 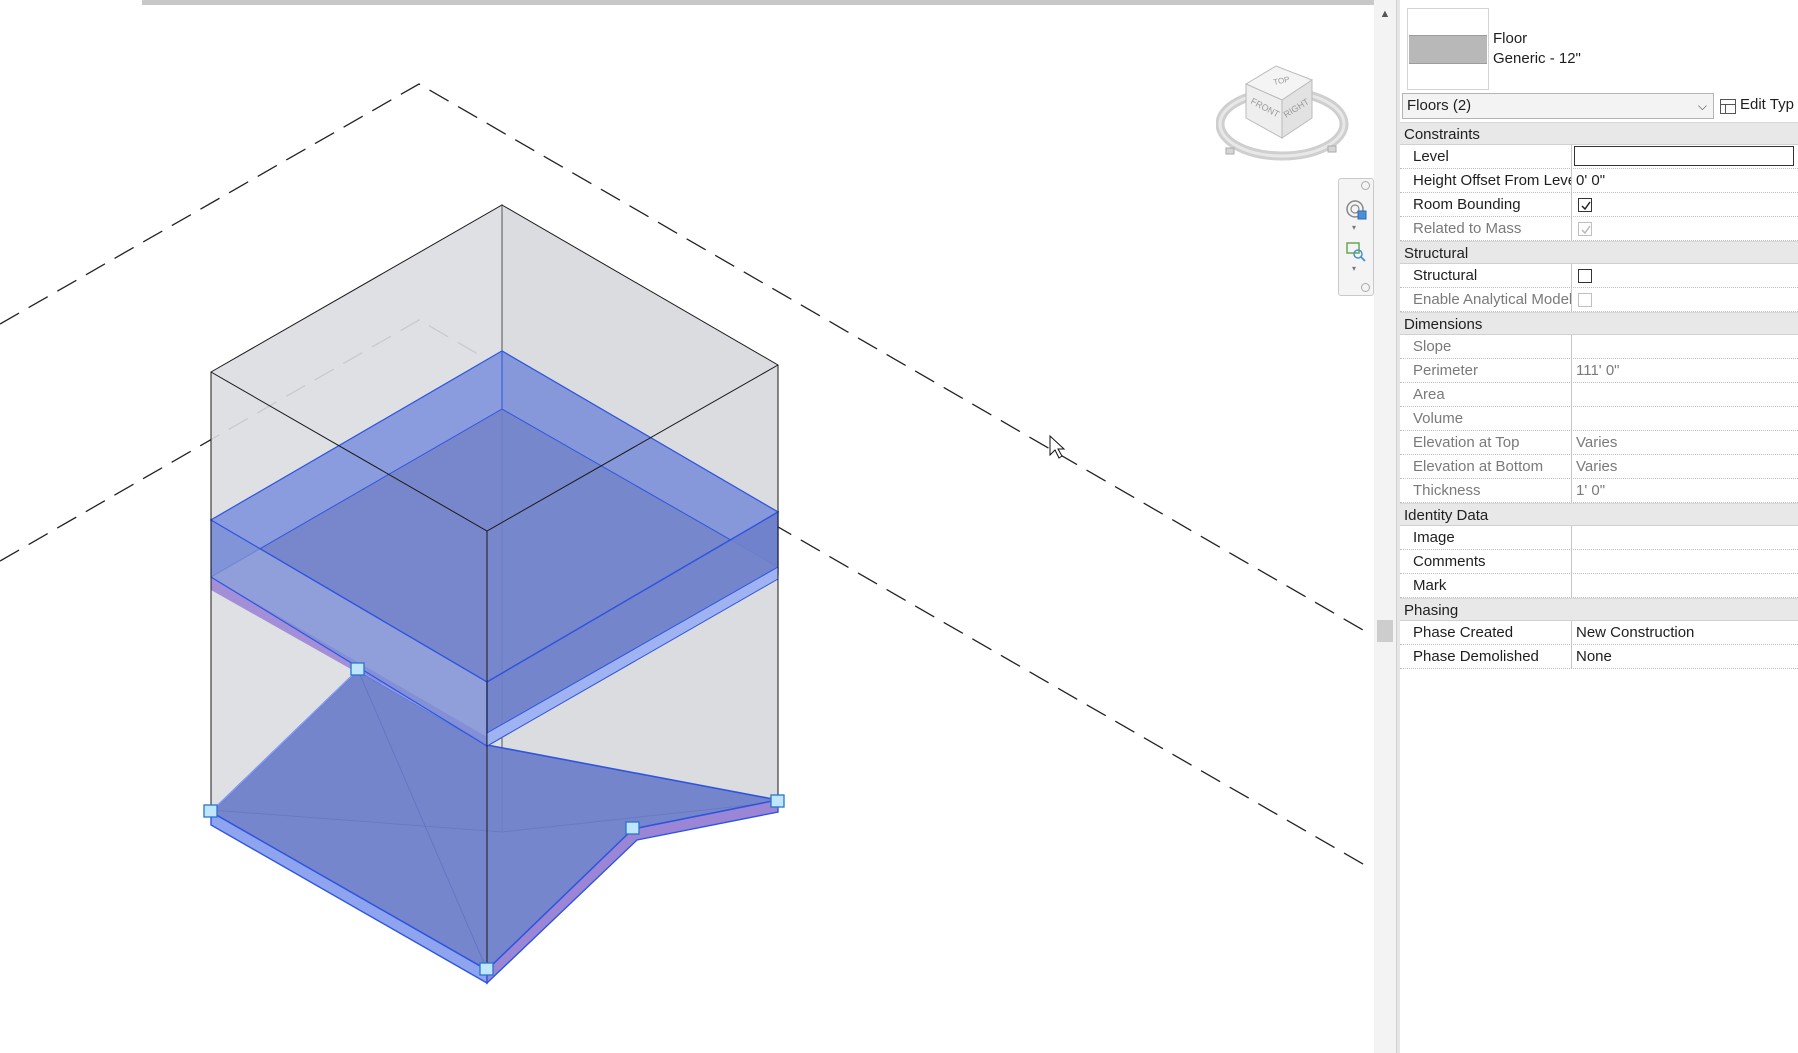 I want to click on group-structural: Structural, so click(x=1599, y=252).